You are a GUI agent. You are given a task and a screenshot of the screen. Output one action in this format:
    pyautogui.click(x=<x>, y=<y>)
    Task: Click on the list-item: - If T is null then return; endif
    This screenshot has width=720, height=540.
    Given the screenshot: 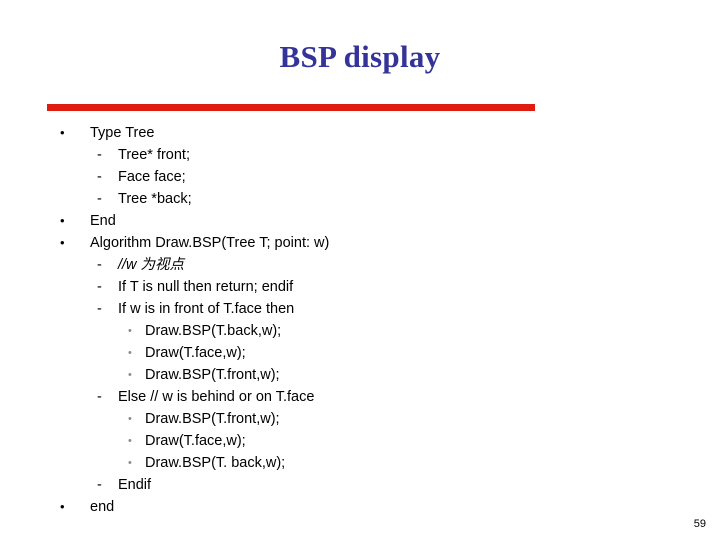 What is the action you would take?
    pyautogui.click(x=360, y=287)
    